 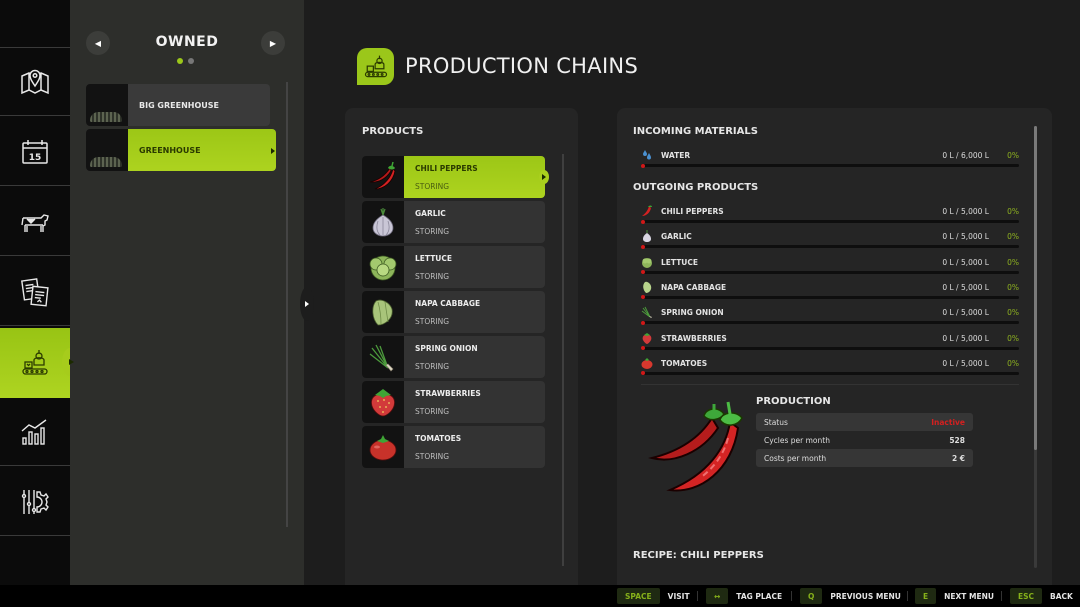 I want to click on details-scrollbar, so click(x=1035, y=347).